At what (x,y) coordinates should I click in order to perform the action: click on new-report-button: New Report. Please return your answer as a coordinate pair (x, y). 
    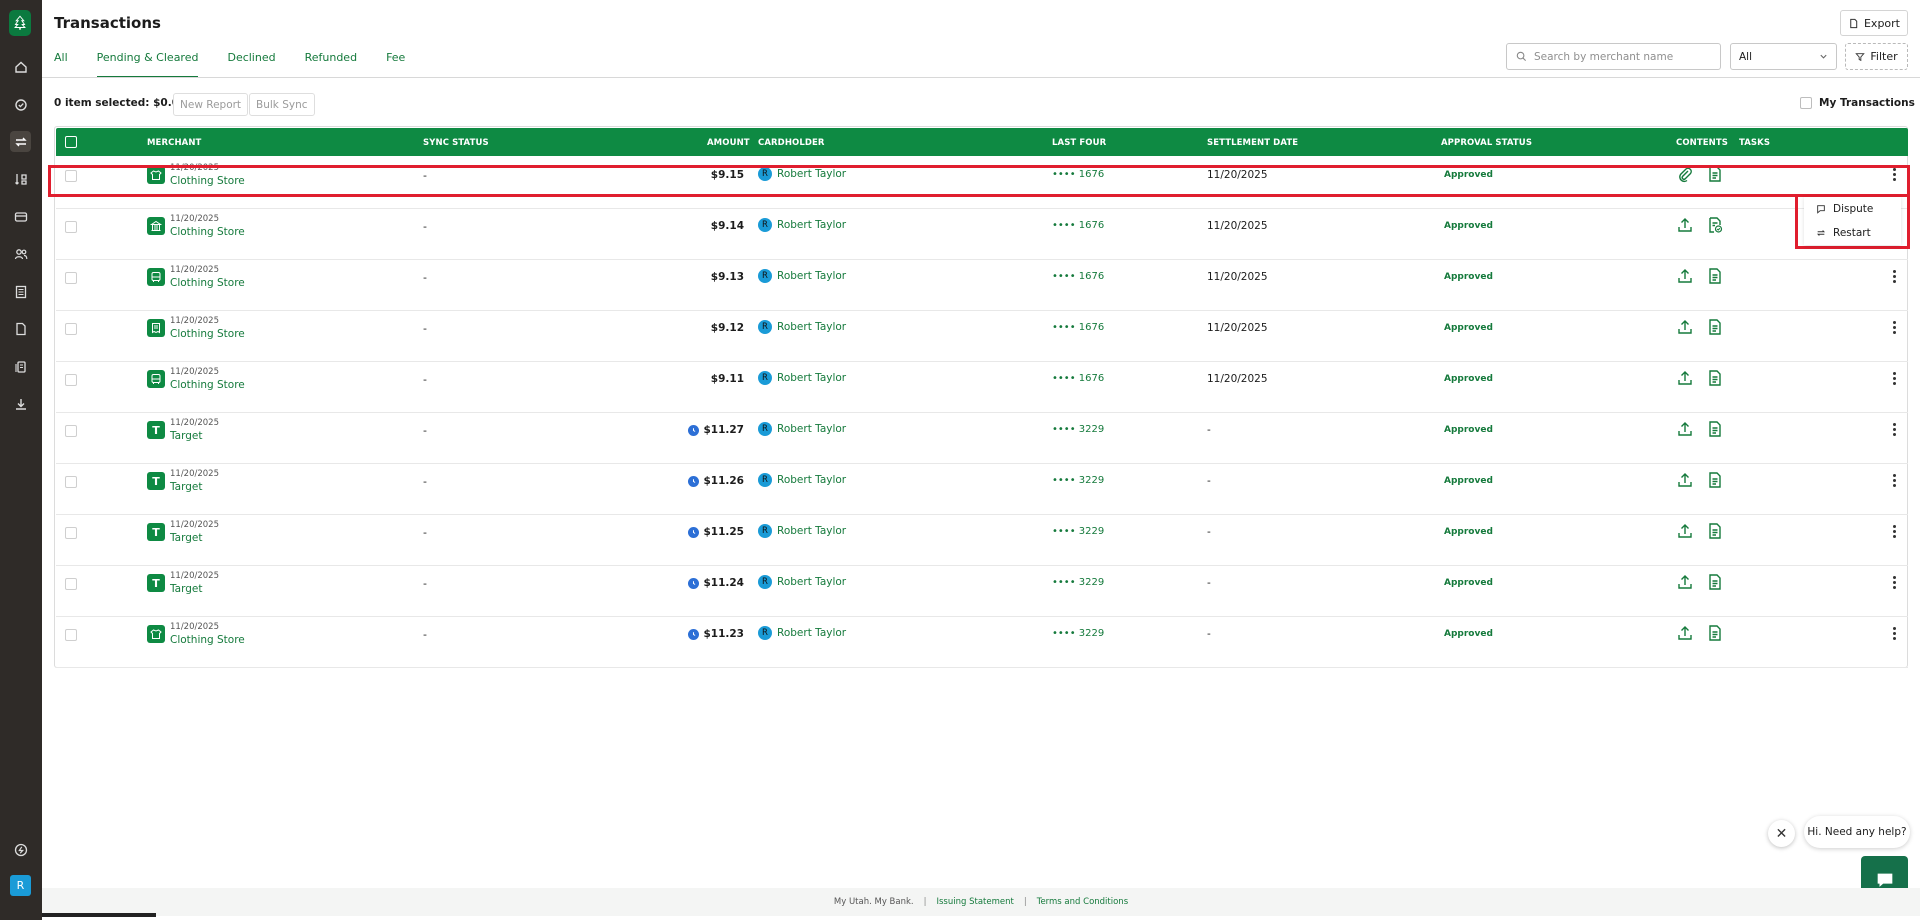
    Looking at the image, I should click on (211, 104).